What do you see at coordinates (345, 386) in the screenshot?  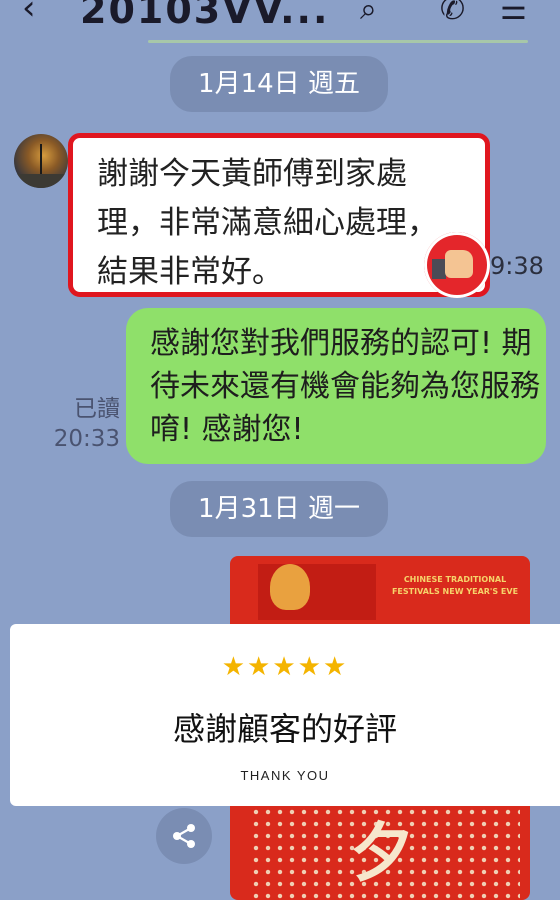 I see `outgoing-message-text: 感謝您對我們服務的認可! 期待未來還有機會能夠為您服務唷! 感謝您!` at bounding box center [345, 386].